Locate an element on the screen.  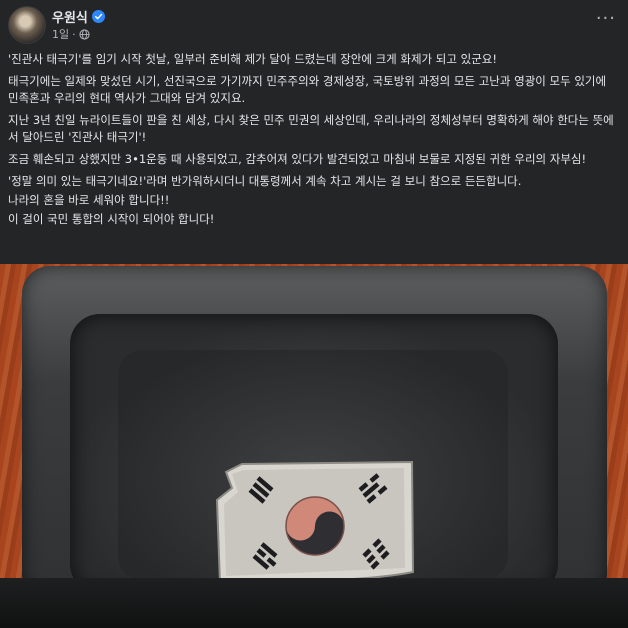
post-paragraph: 나라의 혼을 바로 세워야 합니다!! is located at coordinates (89, 200).